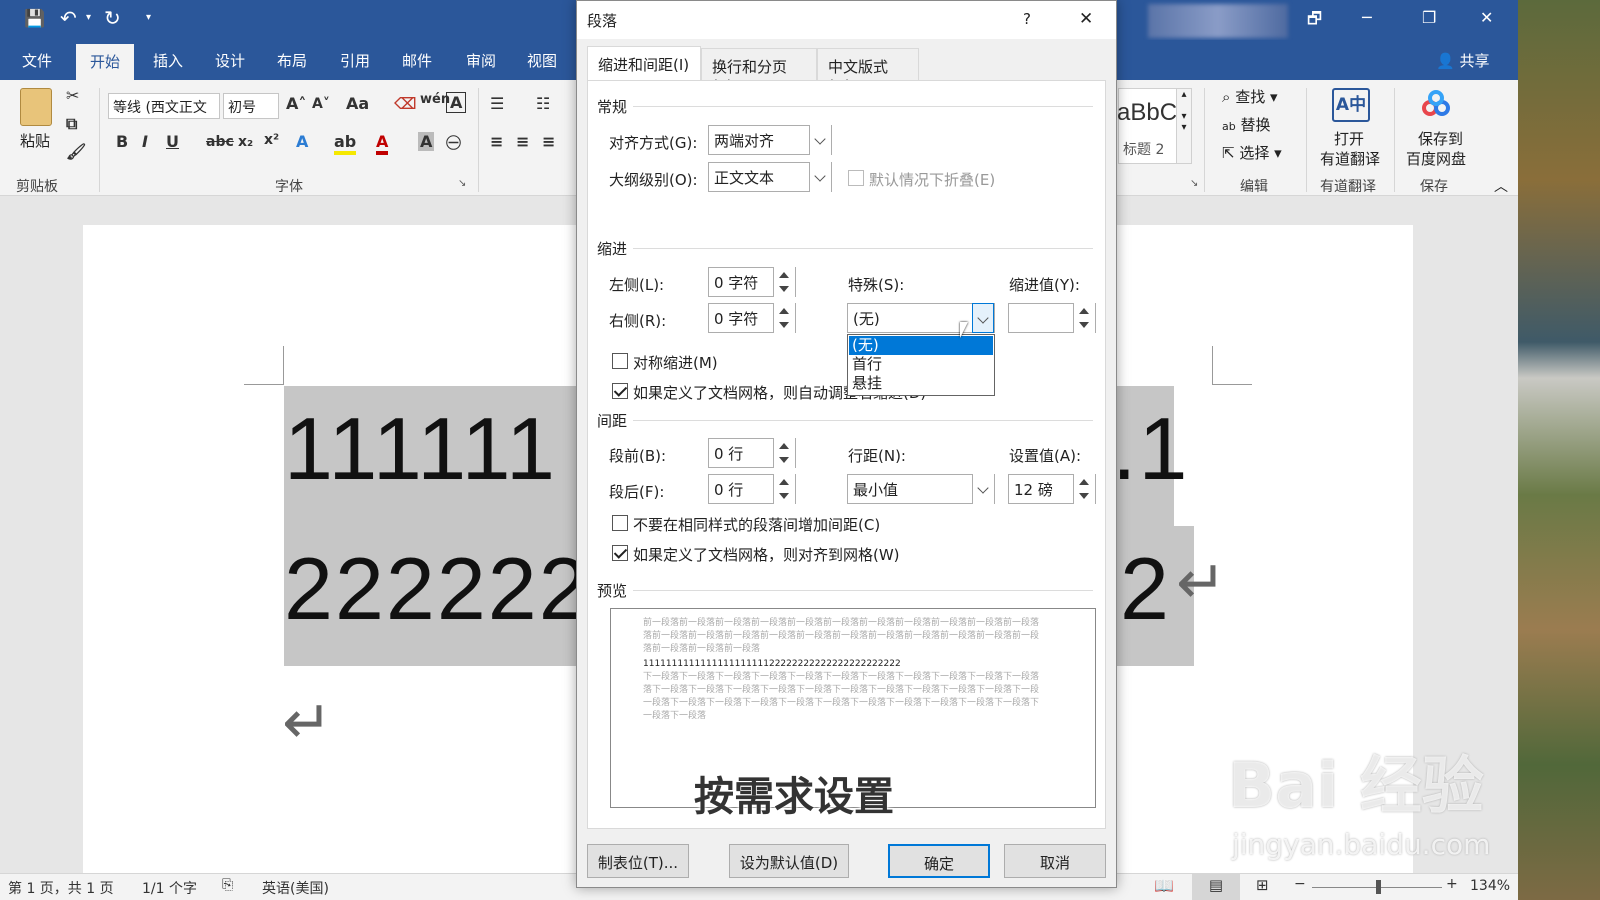 This screenshot has height=900, width=1600. Describe the element at coordinates (921, 383) in the screenshot. I see `special-option-hanging: 悬挂` at that location.